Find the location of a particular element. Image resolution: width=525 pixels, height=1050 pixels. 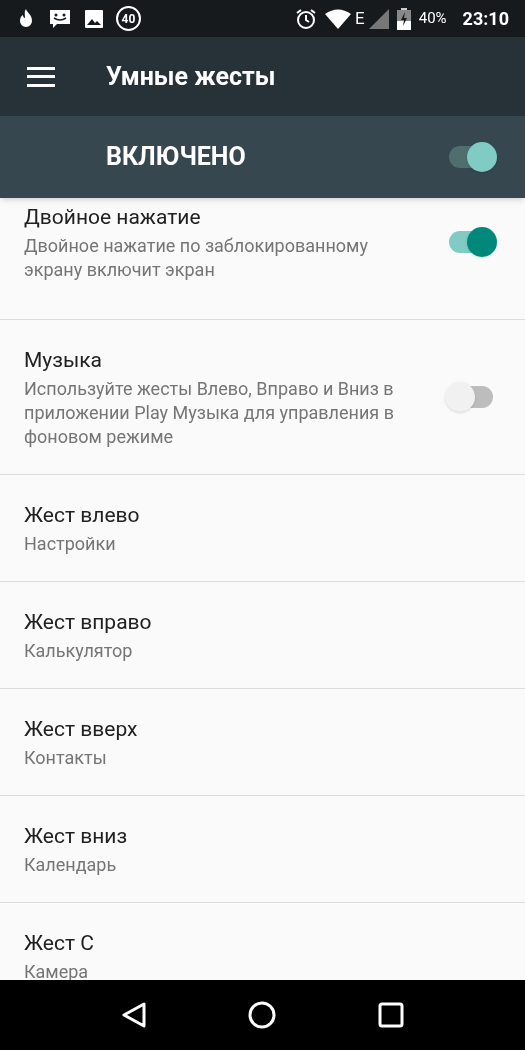

menu-icon is located at coordinates (41, 76).